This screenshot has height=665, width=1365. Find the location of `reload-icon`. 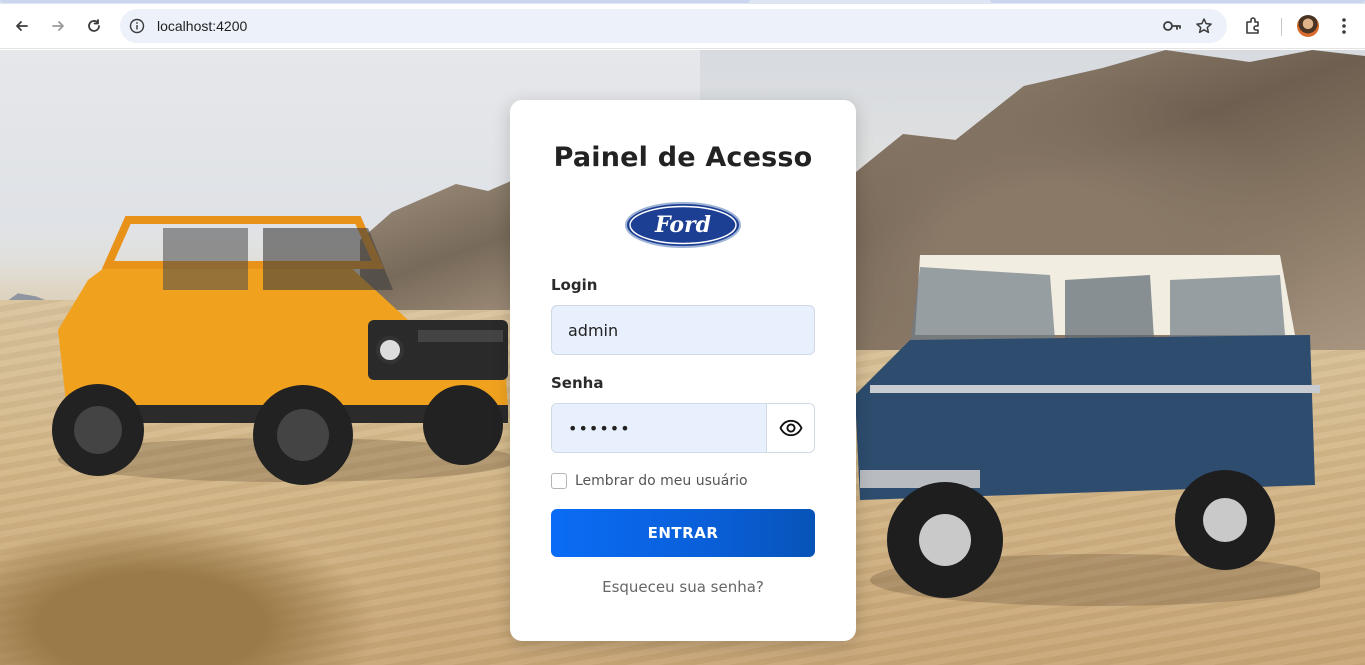

reload-icon is located at coordinates (94, 25).